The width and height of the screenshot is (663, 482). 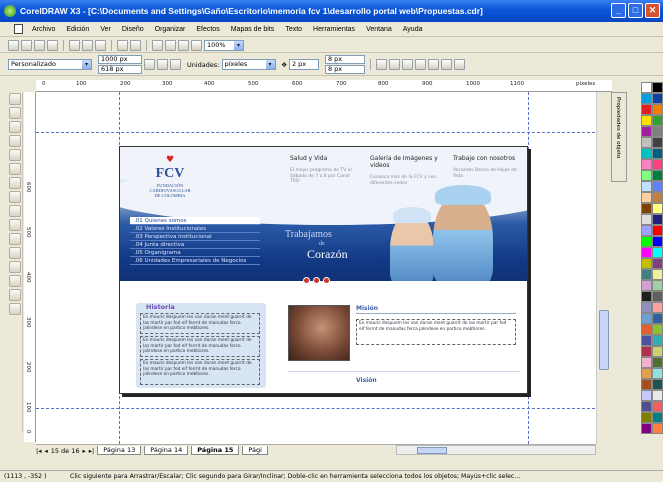 I want to click on landscape-icon, so click(x=162, y=64).